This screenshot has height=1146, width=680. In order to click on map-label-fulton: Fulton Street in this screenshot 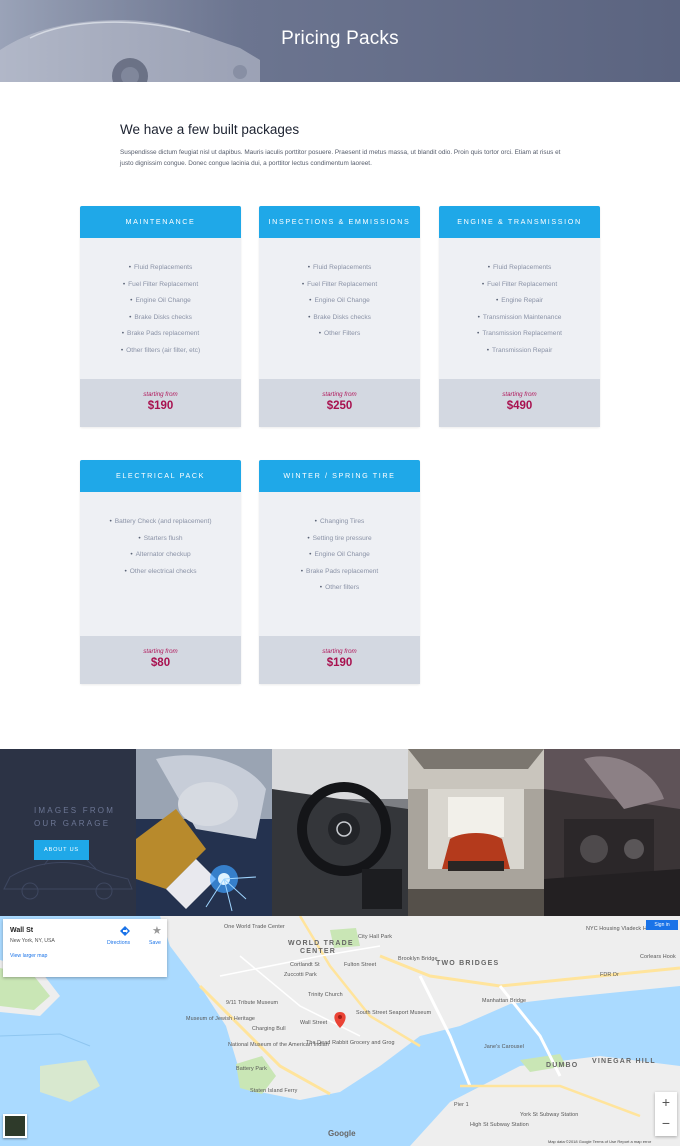, I will do `click(360, 965)`.